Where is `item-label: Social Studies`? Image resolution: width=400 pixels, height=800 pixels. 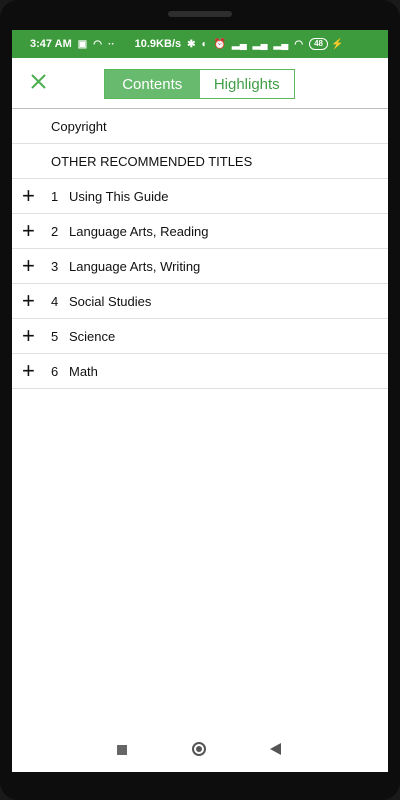
item-label: Social Studies is located at coordinates (110, 301).